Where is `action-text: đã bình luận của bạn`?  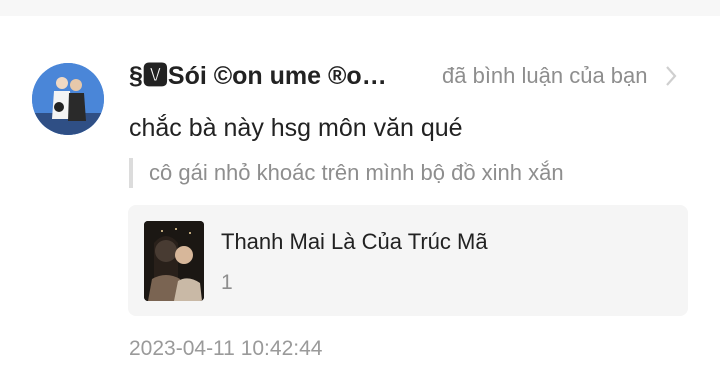
action-text: đã bình luận của bạn is located at coordinates (545, 75).